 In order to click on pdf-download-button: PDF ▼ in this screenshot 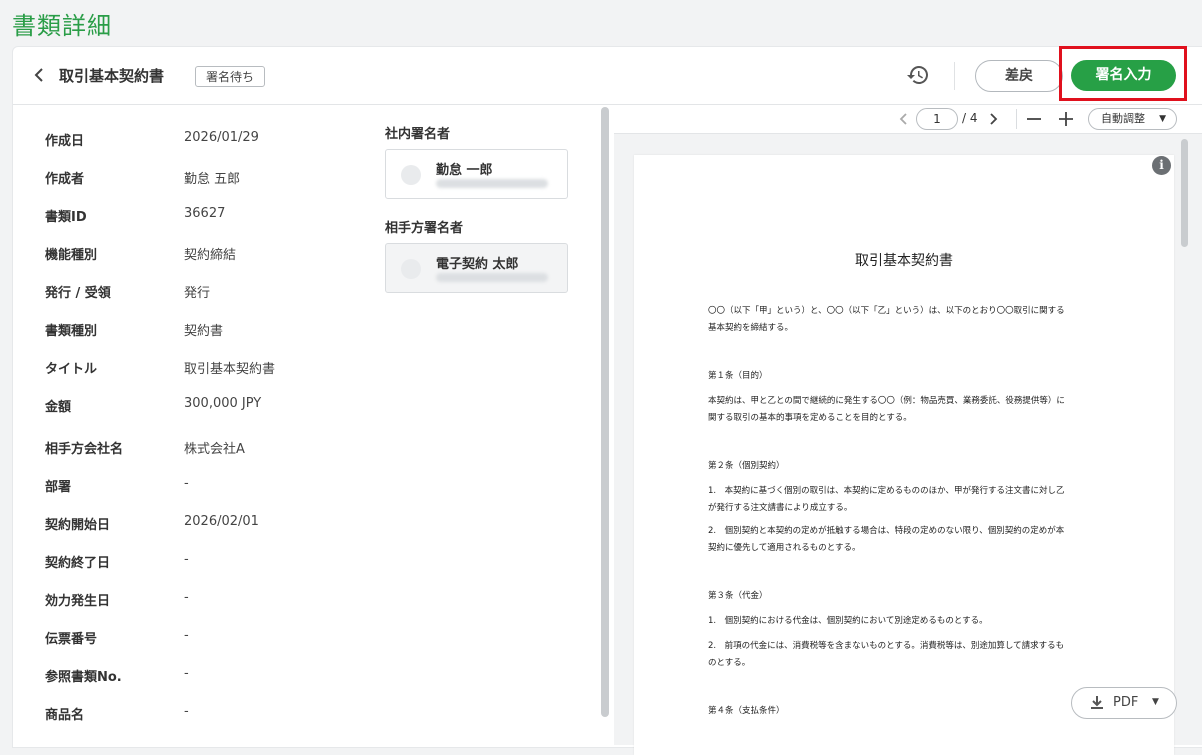, I will do `click(1124, 703)`.